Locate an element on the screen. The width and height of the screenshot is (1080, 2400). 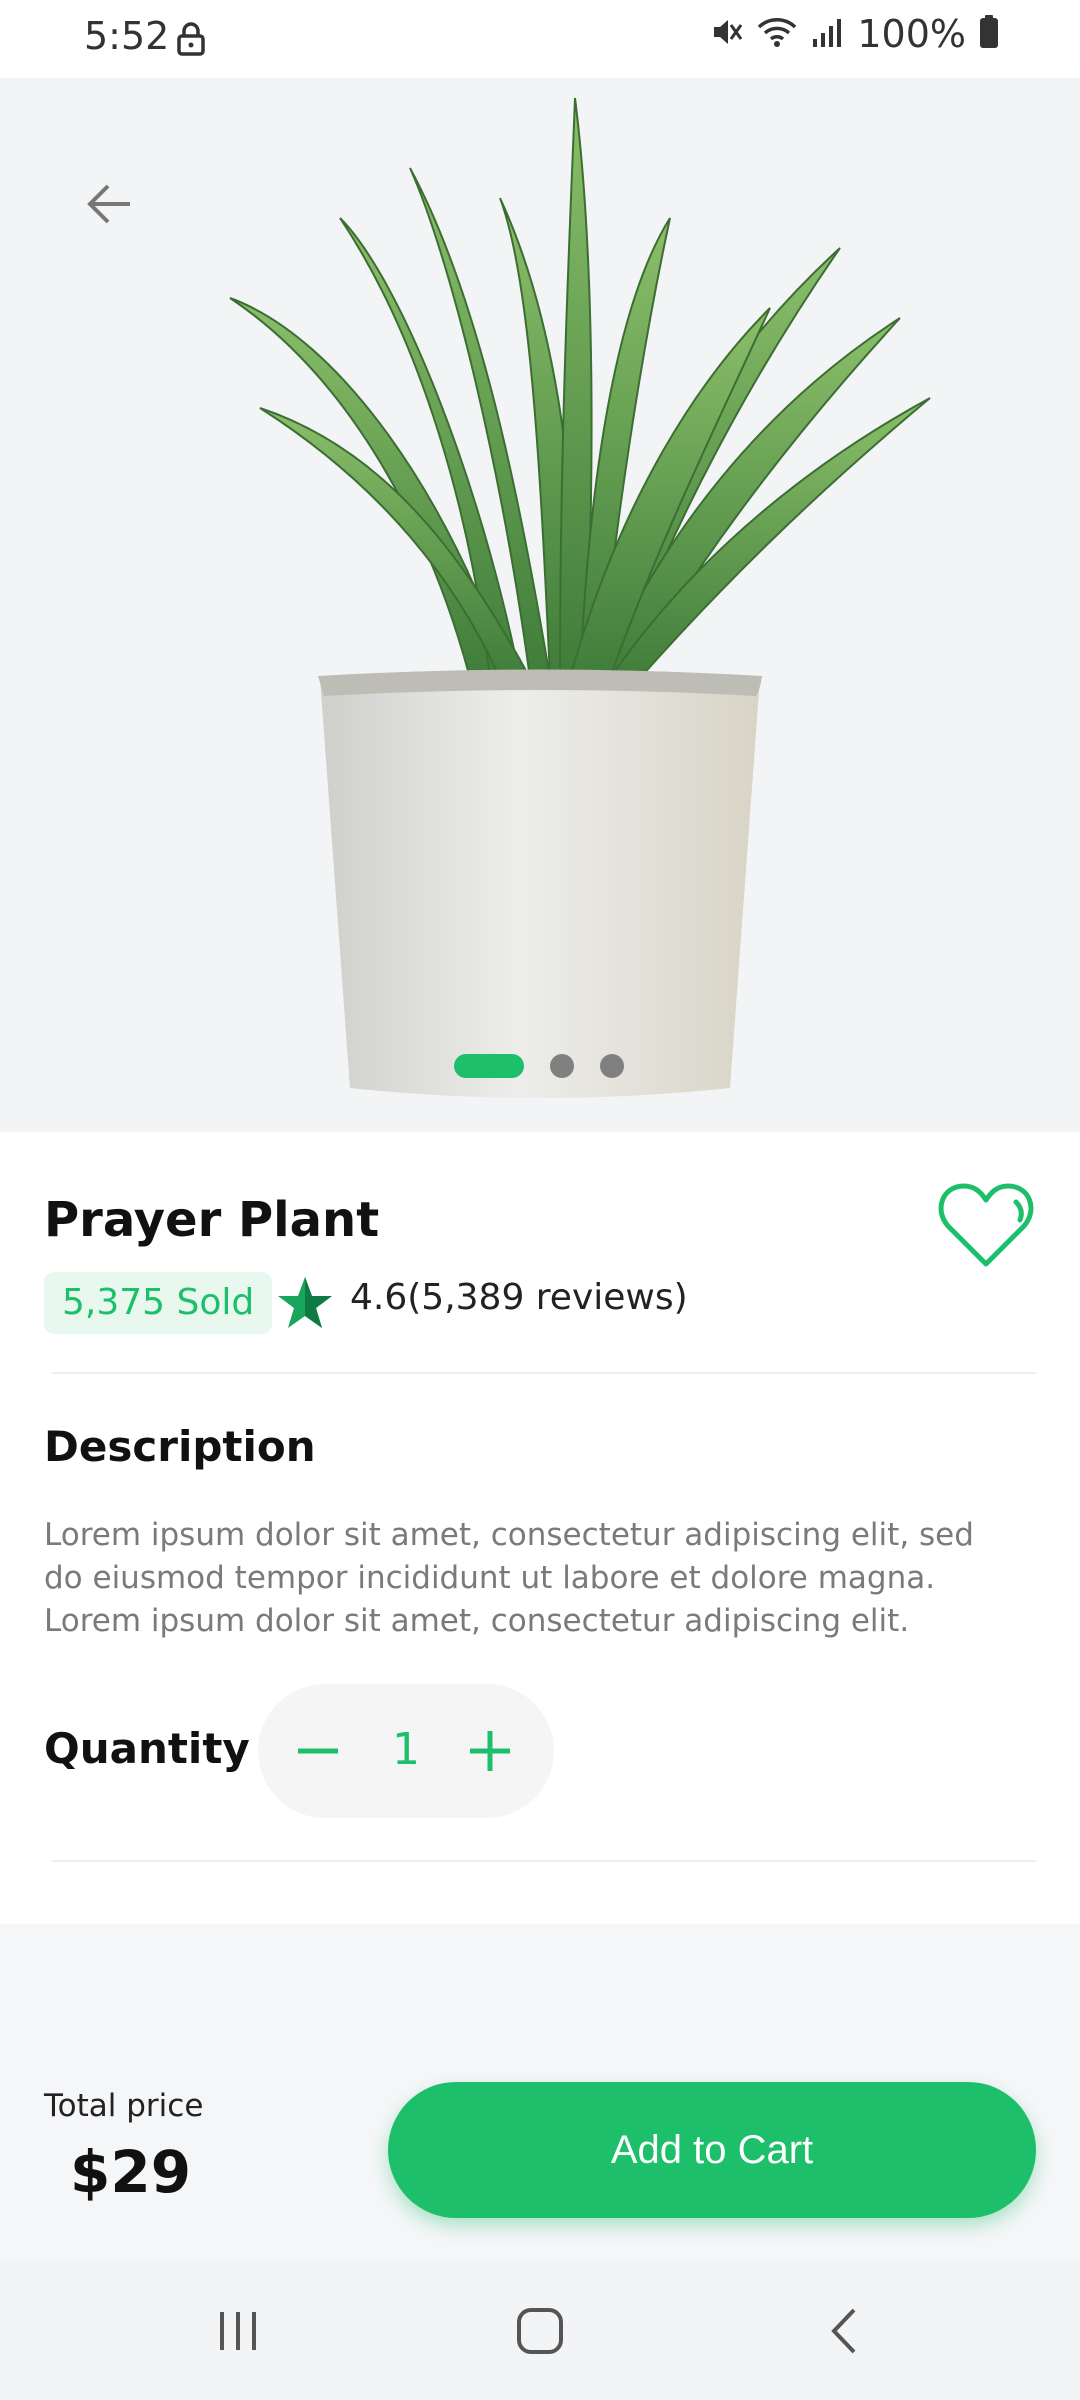
decrease-quantity-button is located at coordinates (318, 1751).